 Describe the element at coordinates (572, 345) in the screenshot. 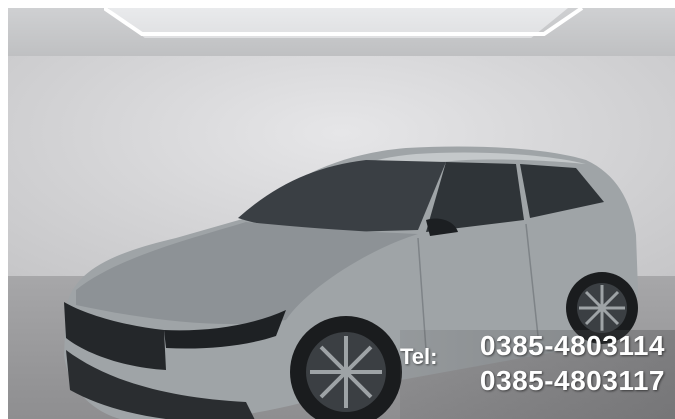

I see `phone-number-1: 0385-4803114` at that location.